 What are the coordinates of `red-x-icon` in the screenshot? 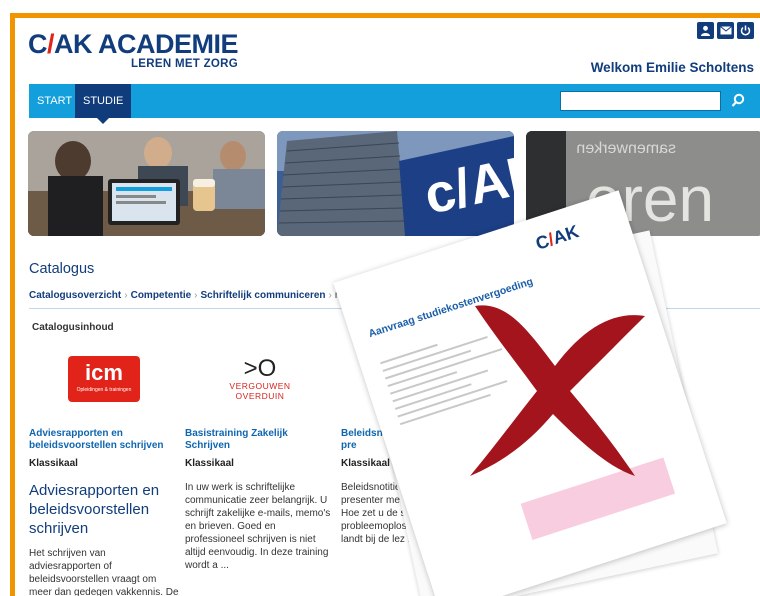 It's located at (557, 390).